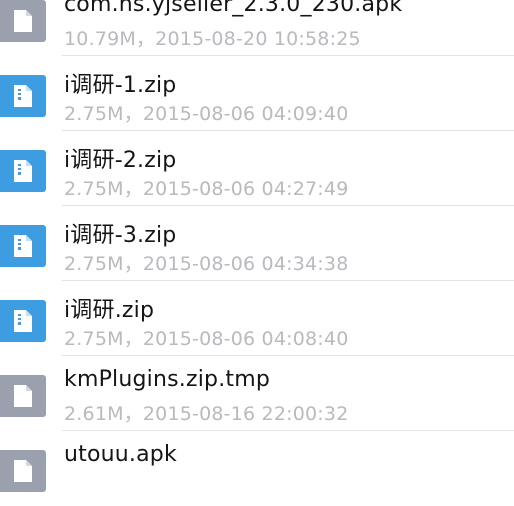 The width and height of the screenshot is (514, 506). Describe the element at coordinates (257, 318) in the screenshot. I see `file-row: i调研.zip 2.75M，2015-08-06 04:08:40` at that location.